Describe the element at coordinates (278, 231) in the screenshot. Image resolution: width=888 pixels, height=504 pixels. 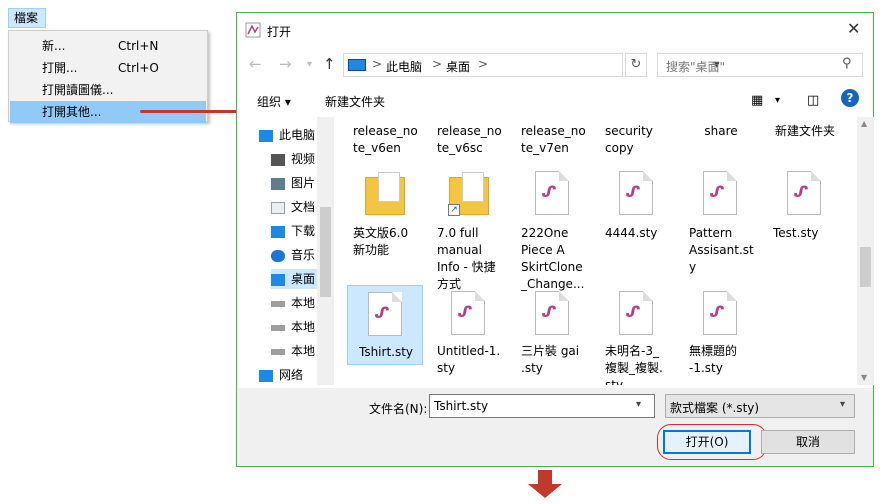
I see `download-icon` at that location.